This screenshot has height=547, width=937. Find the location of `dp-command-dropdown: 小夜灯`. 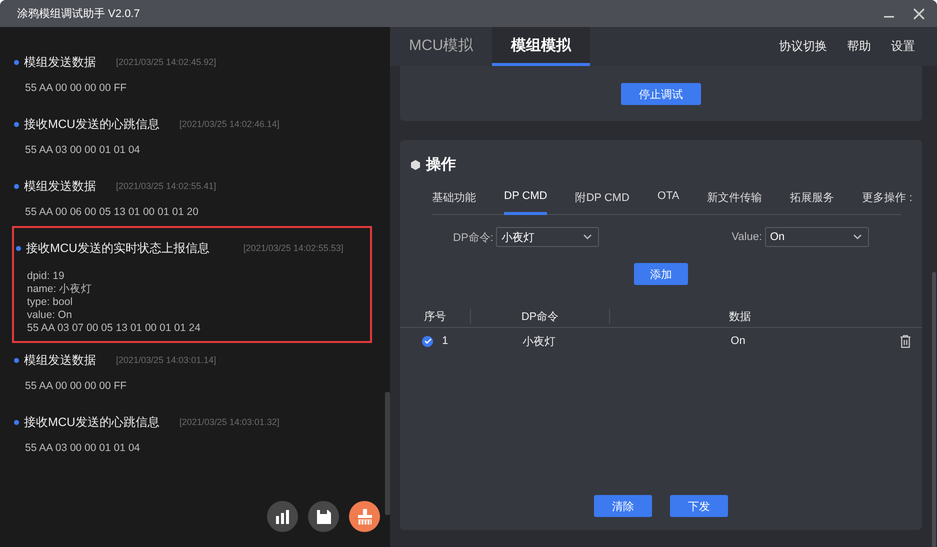

dp-command-dropdown: 小夜灯 is located at coordinates (548, 237).